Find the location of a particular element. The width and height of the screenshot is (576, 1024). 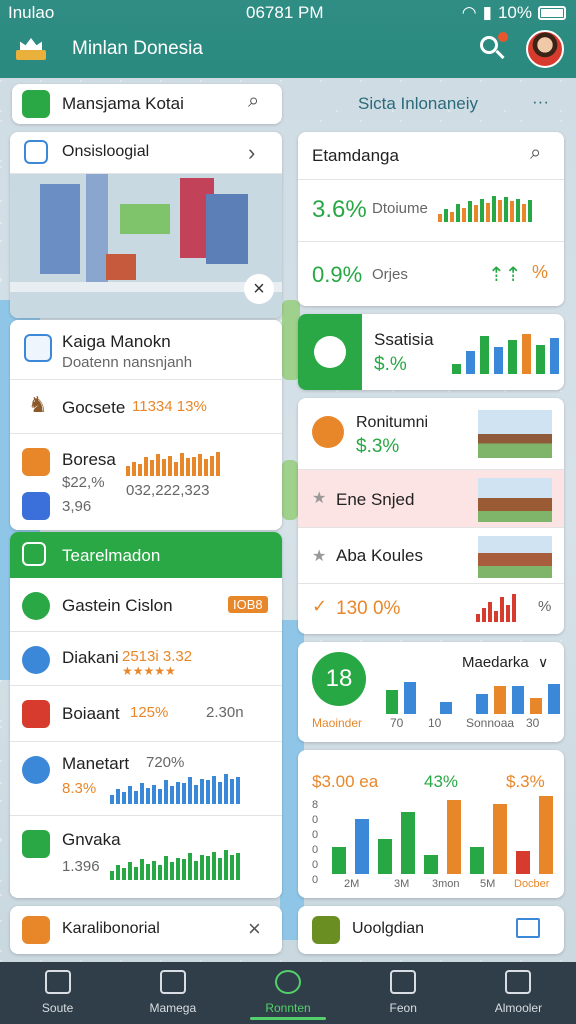

document-icon is located at coordinates (38, 348).